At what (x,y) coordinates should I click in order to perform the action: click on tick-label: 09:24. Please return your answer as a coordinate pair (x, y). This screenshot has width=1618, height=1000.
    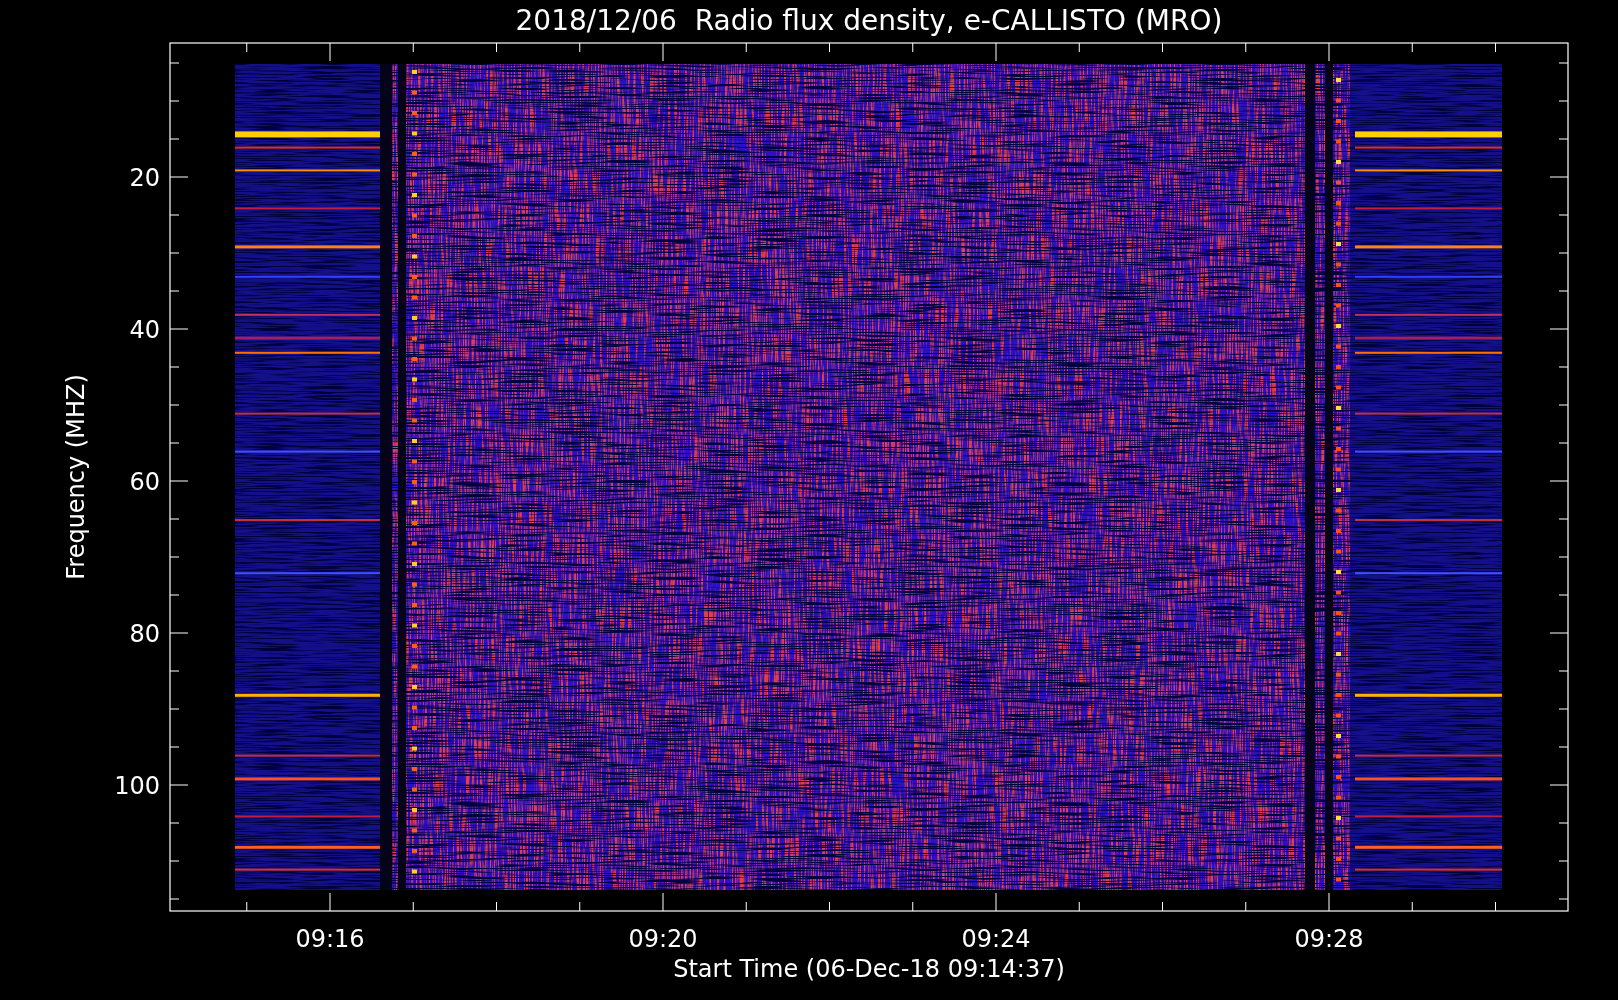
    Looking at the image, I should click on (996, 939).